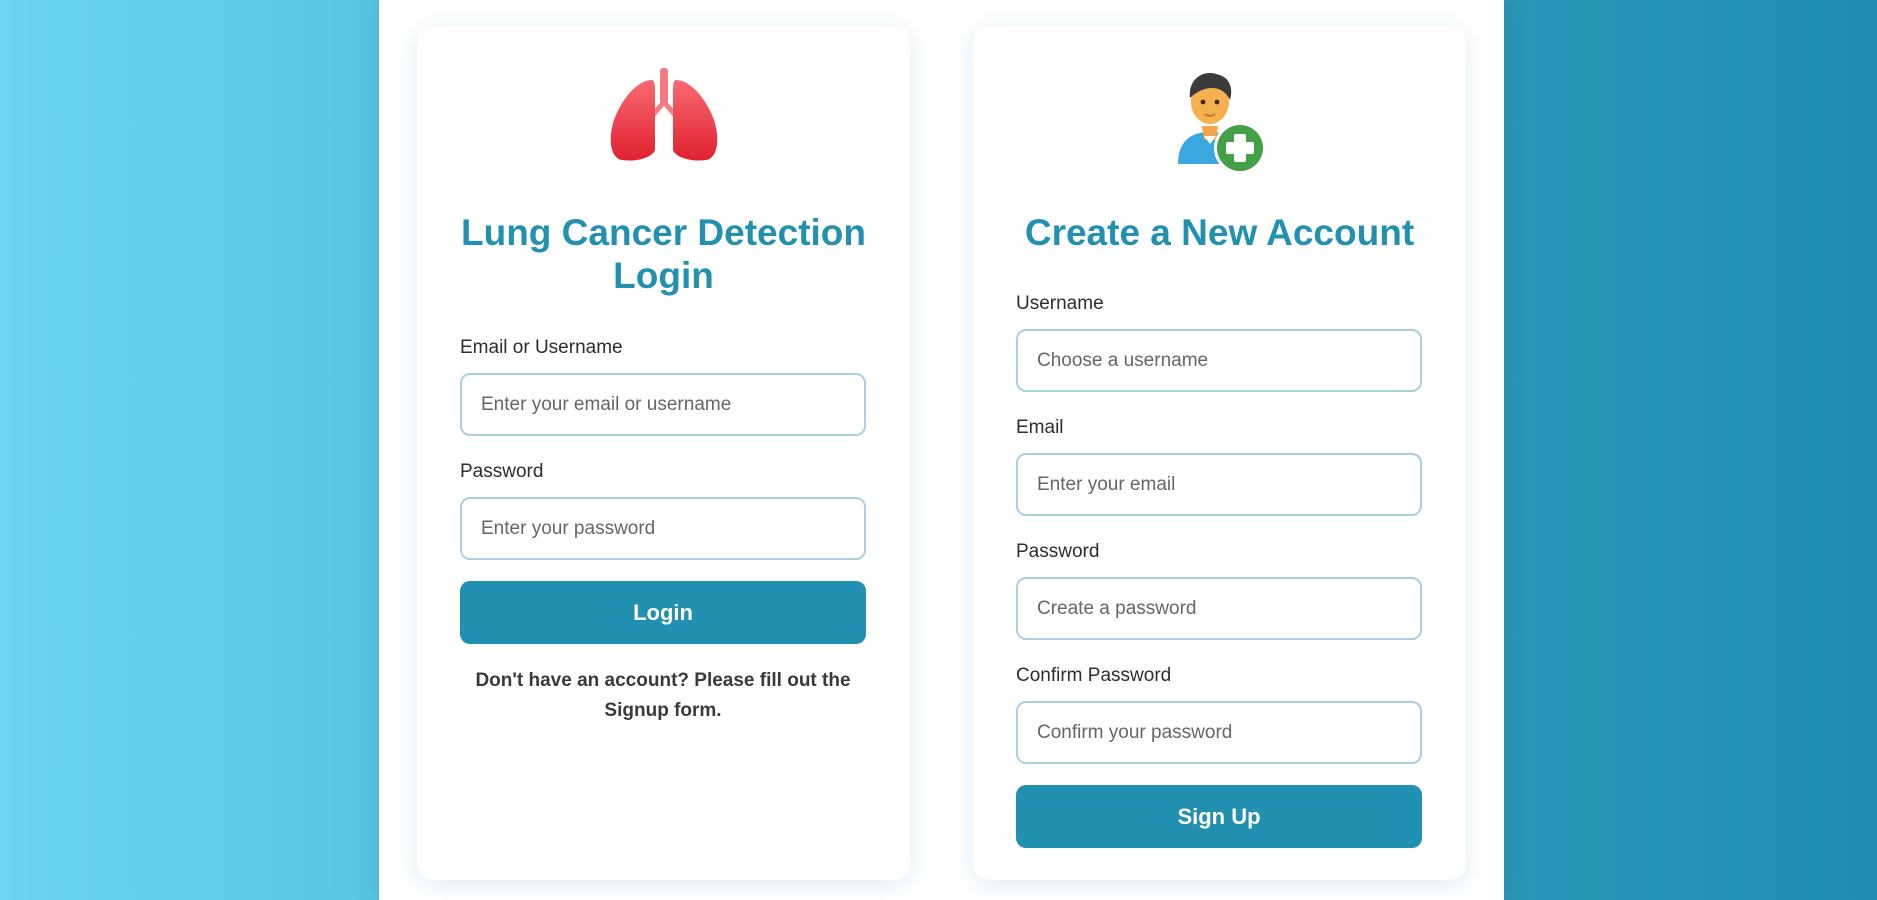 The height and width of the screenshot is (900, 1877). I want to click on email-username-input, so click(663, 404).